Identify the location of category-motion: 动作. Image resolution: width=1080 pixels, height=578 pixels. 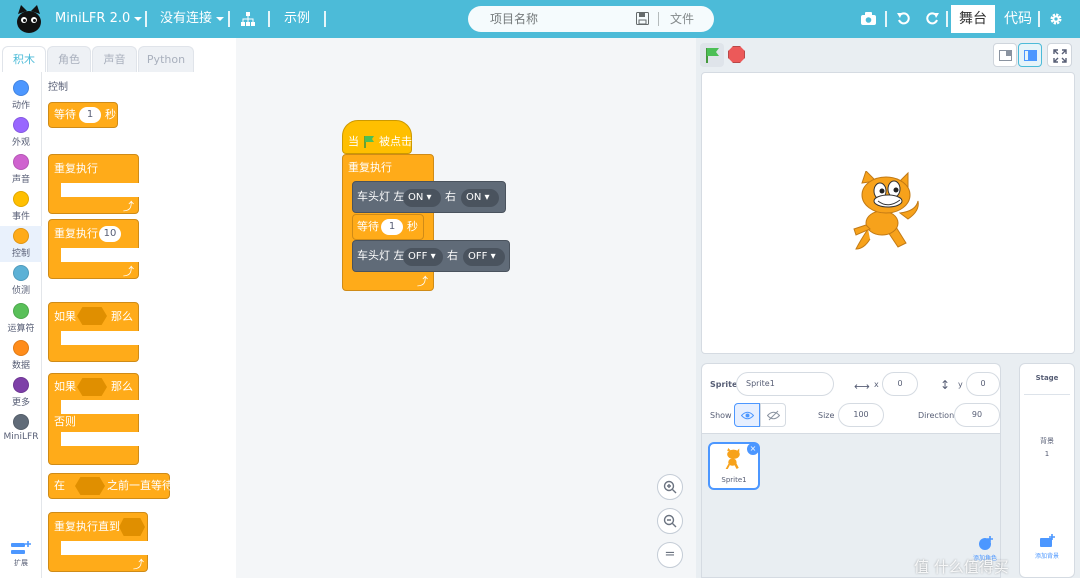
(21, 96).